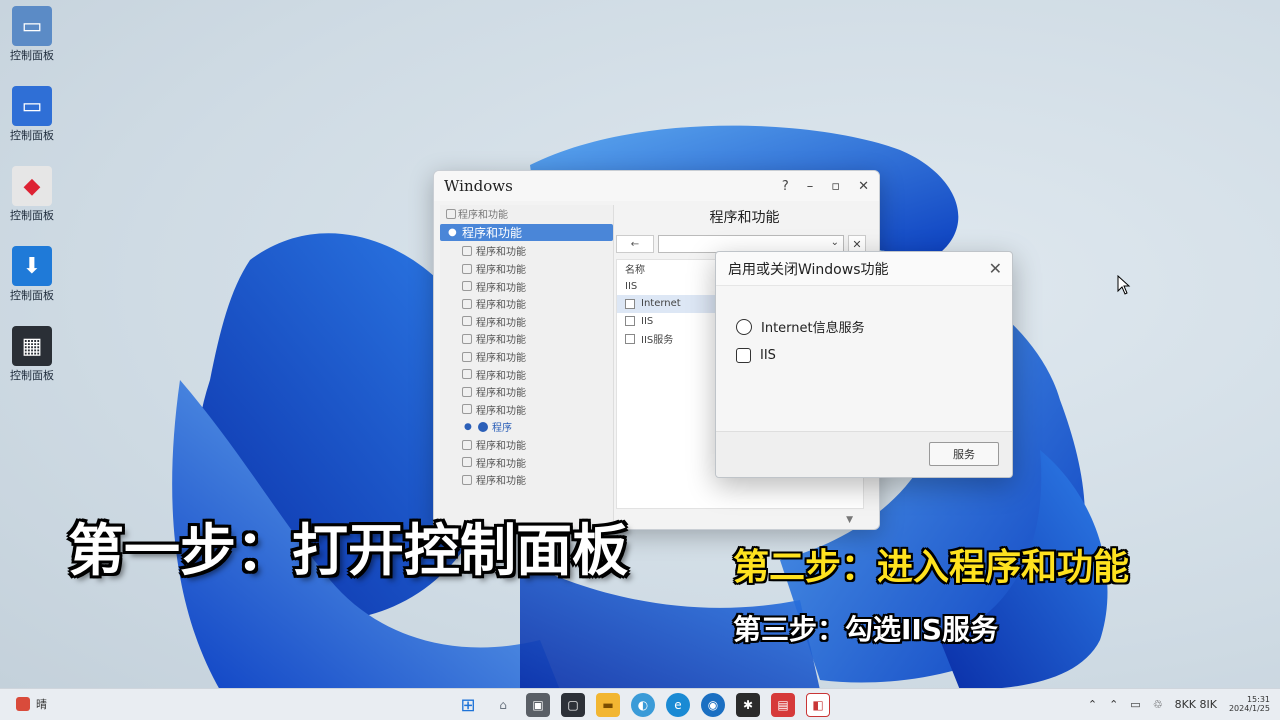  What do you see at coordinates (608, 705) in the screenshot?
I see `folder-icon: ▬` at bounding box center [608, 705].